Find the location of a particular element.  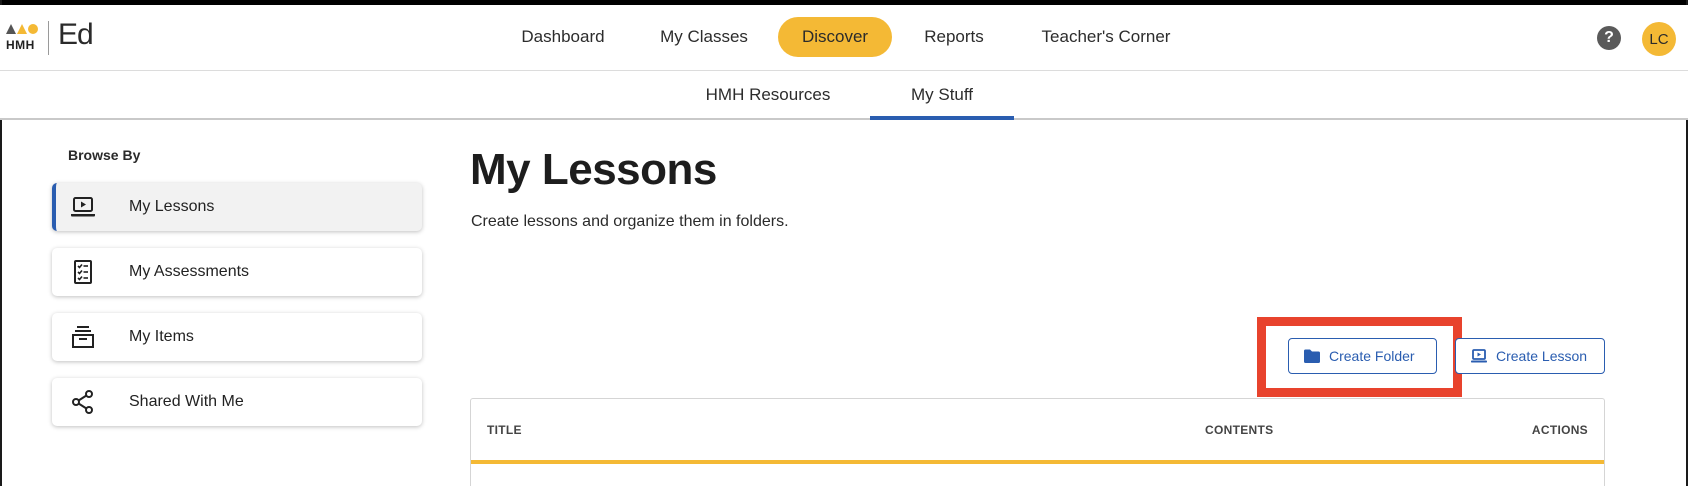

sidebar-item-my-assessments: My Assessments is located at coordinates (237, 272).